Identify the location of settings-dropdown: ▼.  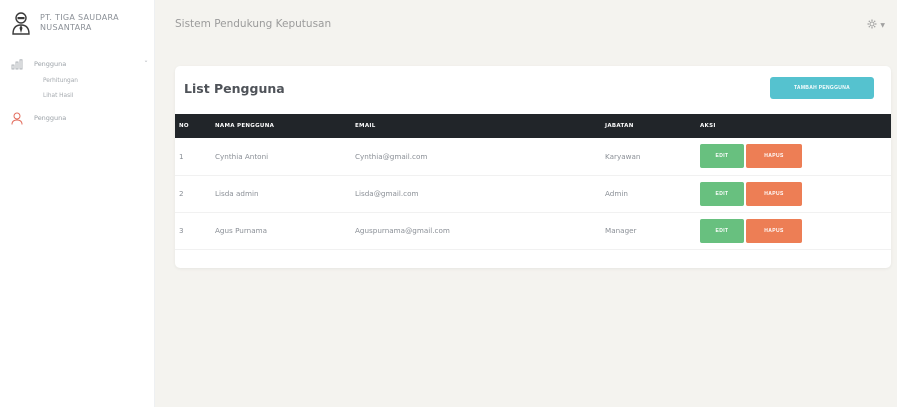
(876, 25).